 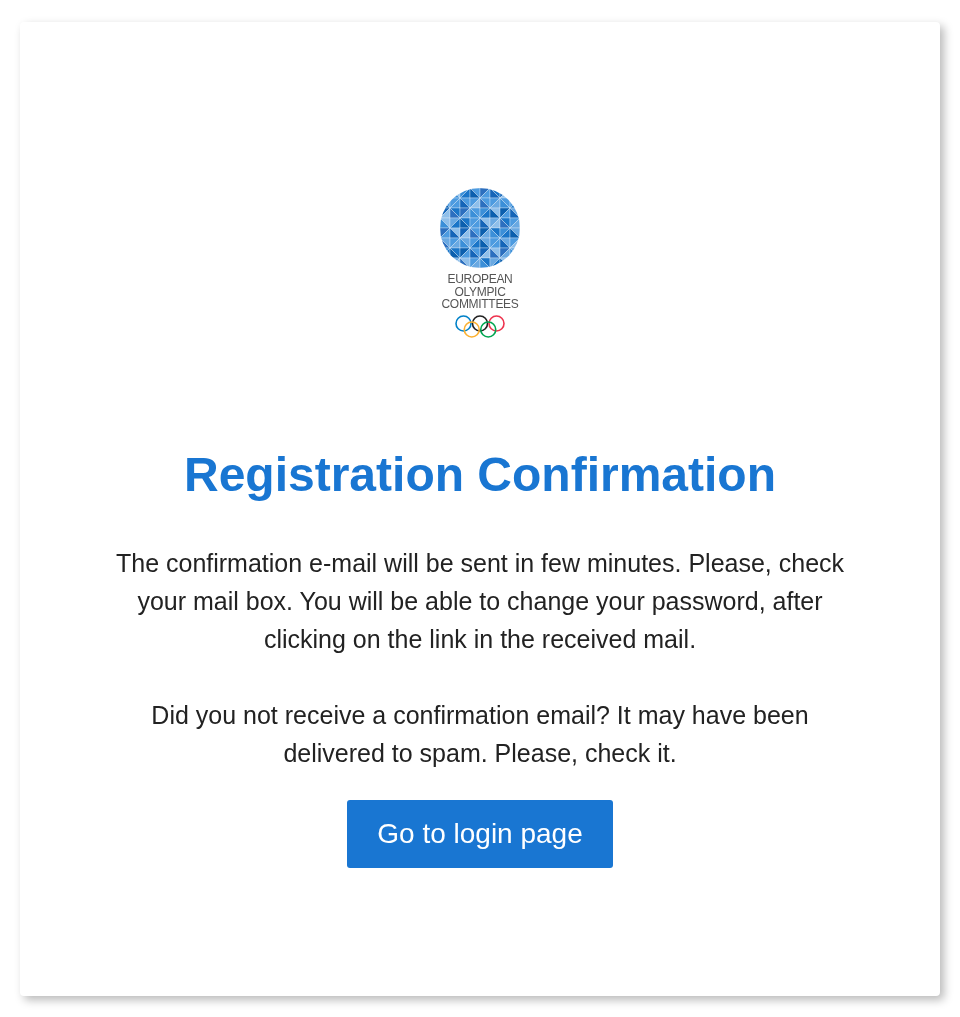 What do you see at coordinates (480, 326) in the screenshot?
I see `five-rings-icon` at bounding box center [480, 326].